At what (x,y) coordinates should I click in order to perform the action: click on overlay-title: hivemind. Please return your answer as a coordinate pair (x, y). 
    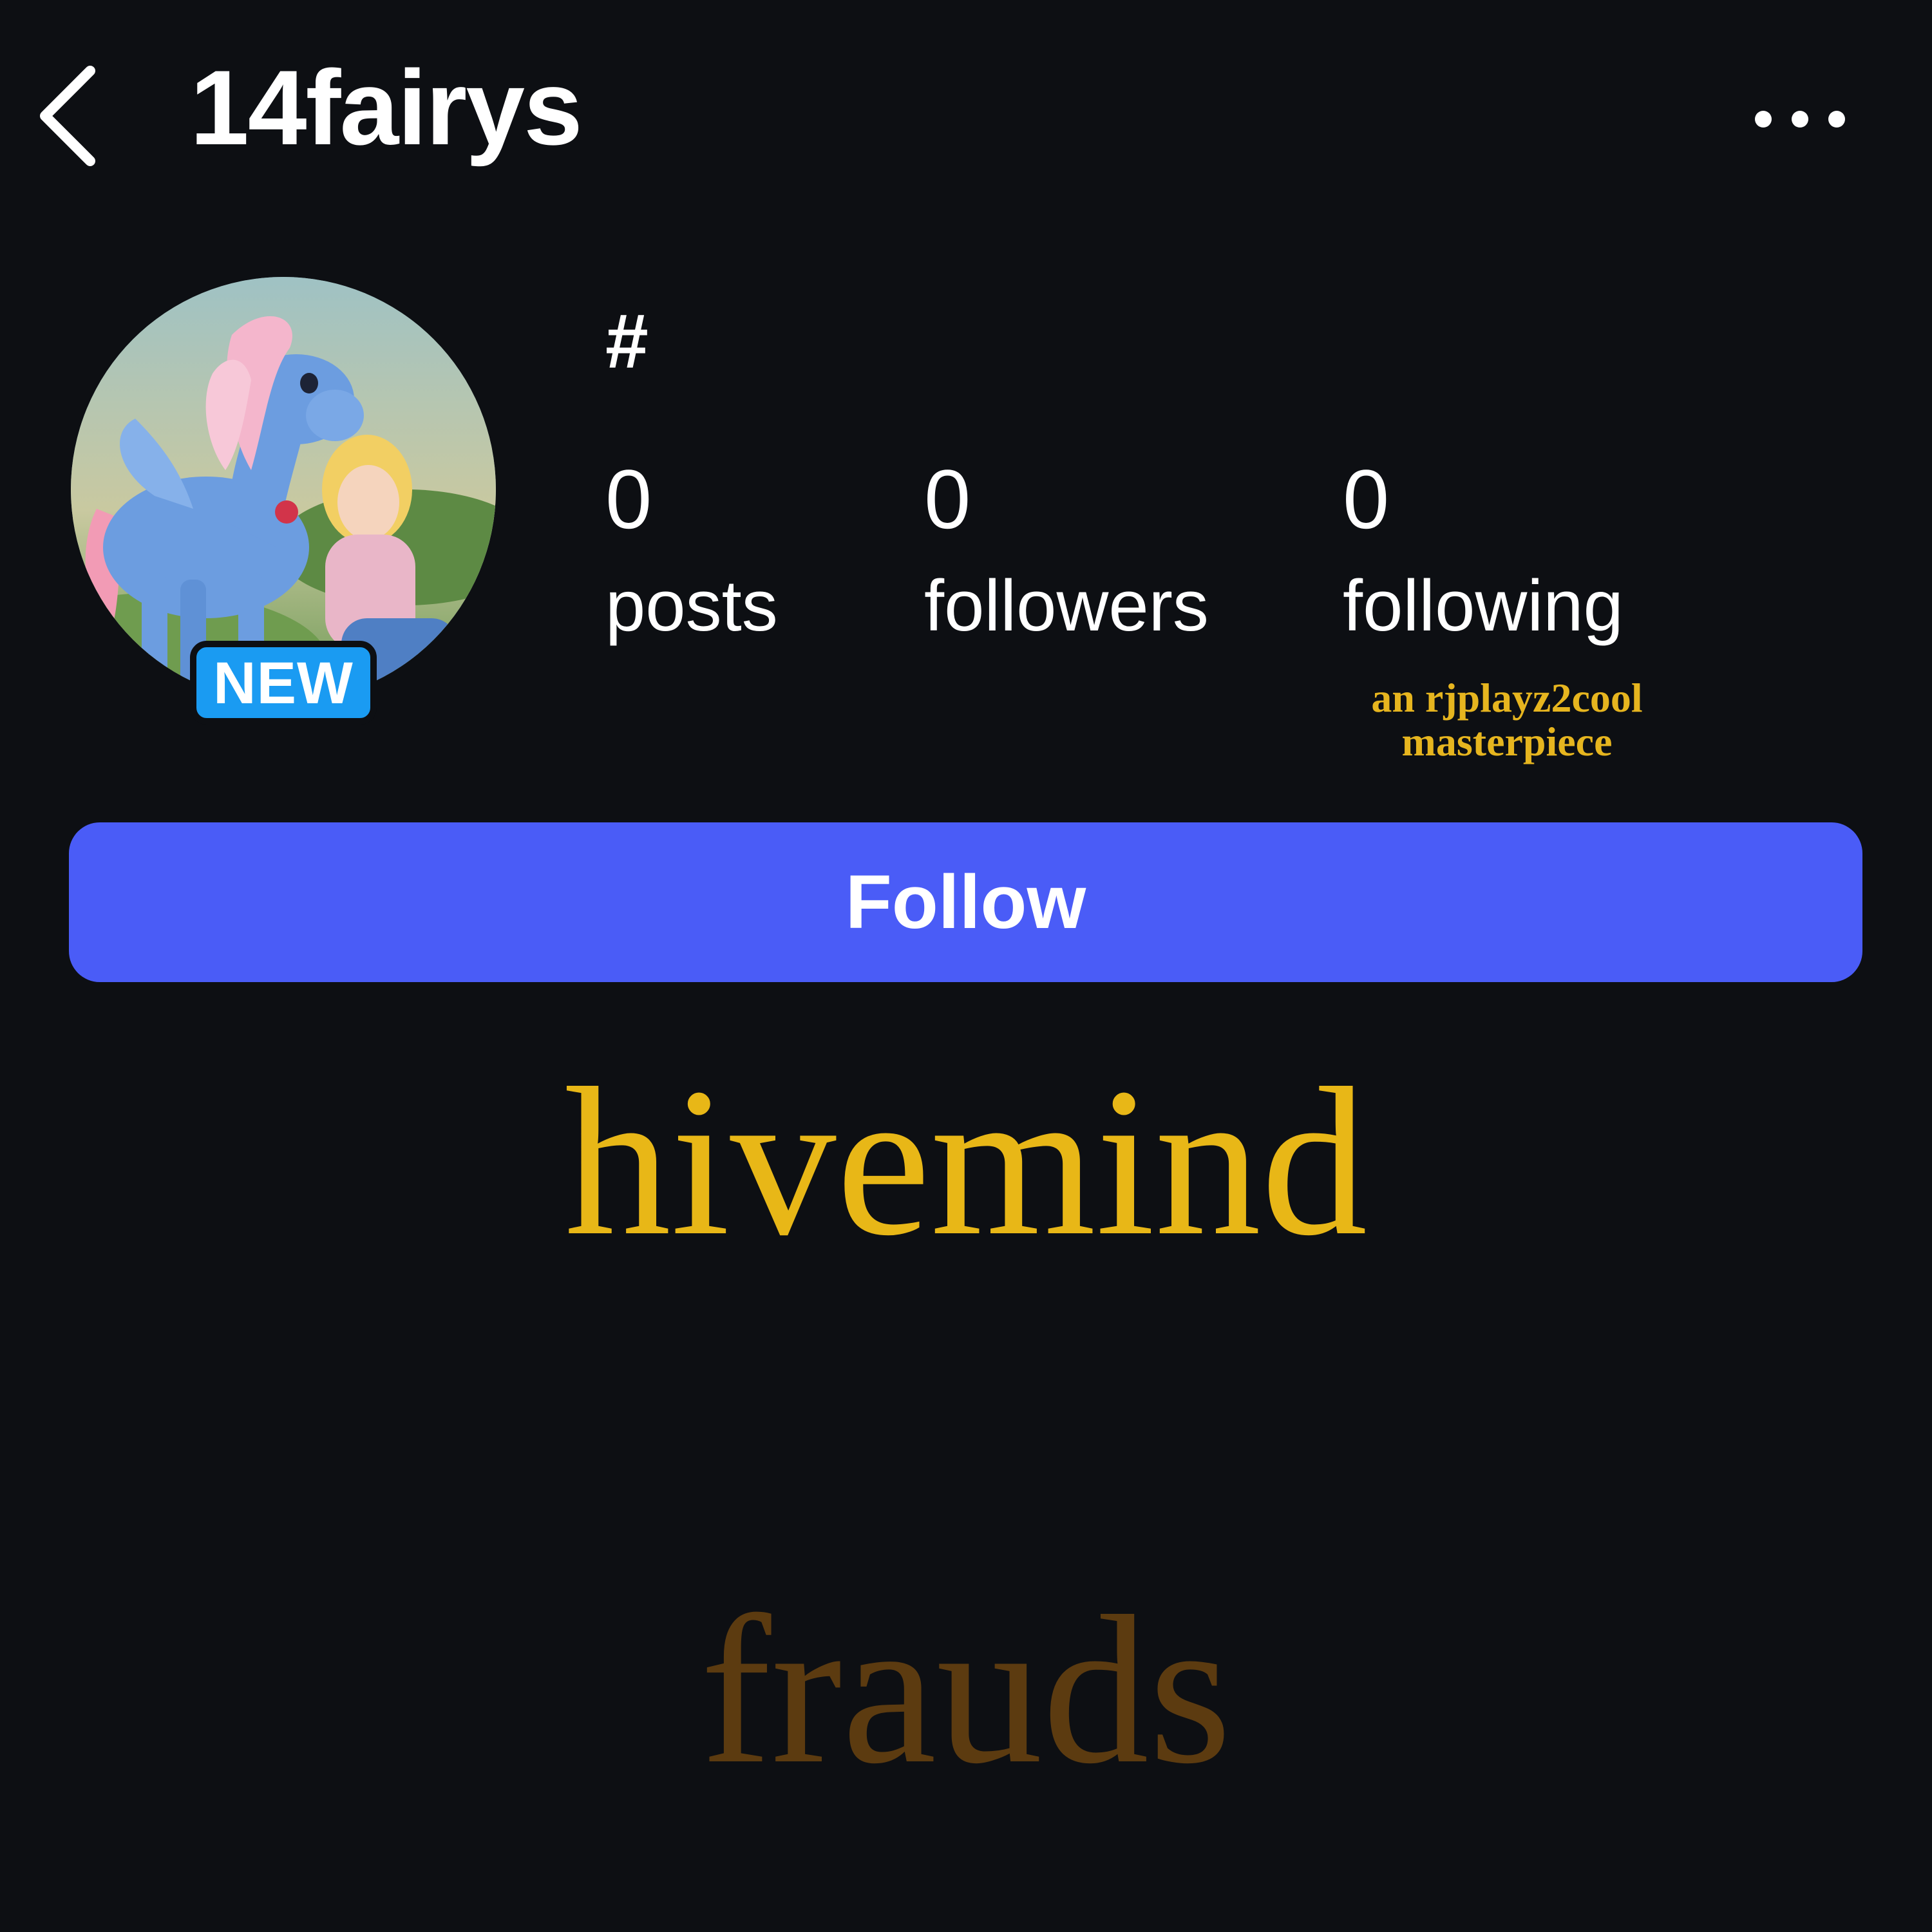
    Looking at the image, I should click on (966, 1162).